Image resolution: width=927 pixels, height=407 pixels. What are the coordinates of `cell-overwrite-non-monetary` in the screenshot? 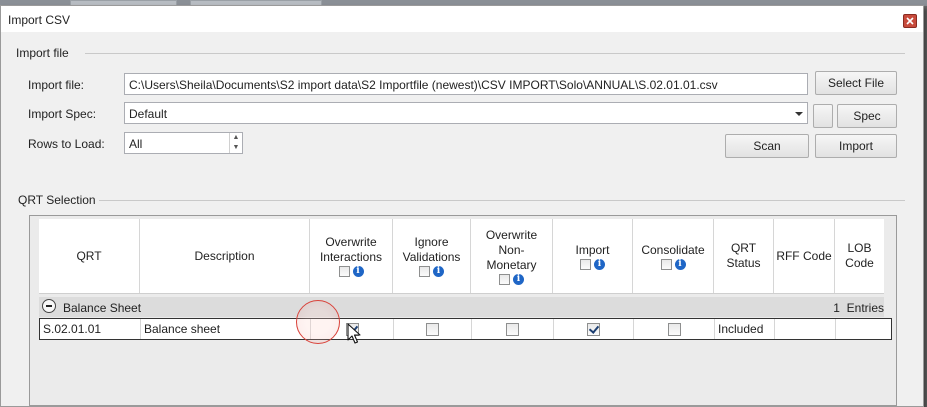 It's located at (513, 329).